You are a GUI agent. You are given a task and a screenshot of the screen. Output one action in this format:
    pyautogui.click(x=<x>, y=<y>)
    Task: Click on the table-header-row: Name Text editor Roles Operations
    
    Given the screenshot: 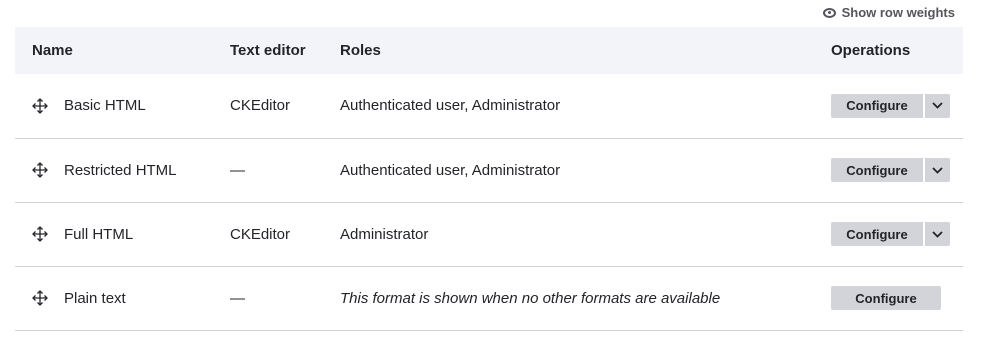 What is the action you would take?
    pyautogui.click(x=489, y=50)
    